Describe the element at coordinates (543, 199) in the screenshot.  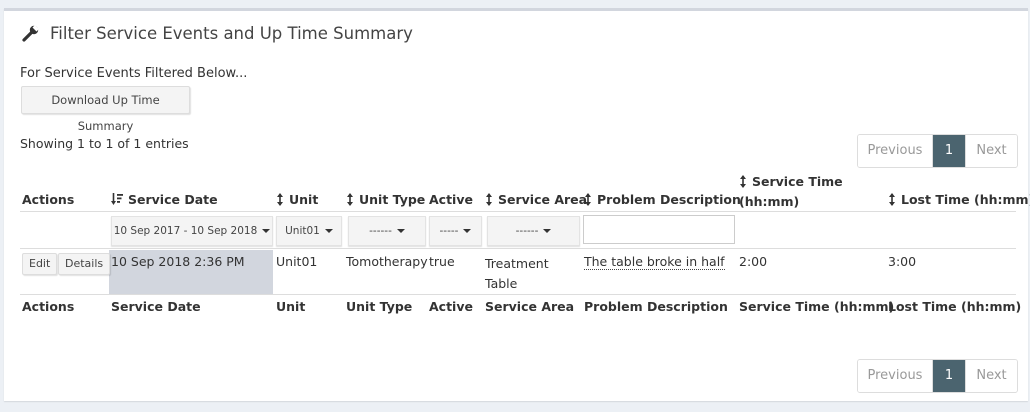
I see `col-header-service-area-label: Service Area` at that location.